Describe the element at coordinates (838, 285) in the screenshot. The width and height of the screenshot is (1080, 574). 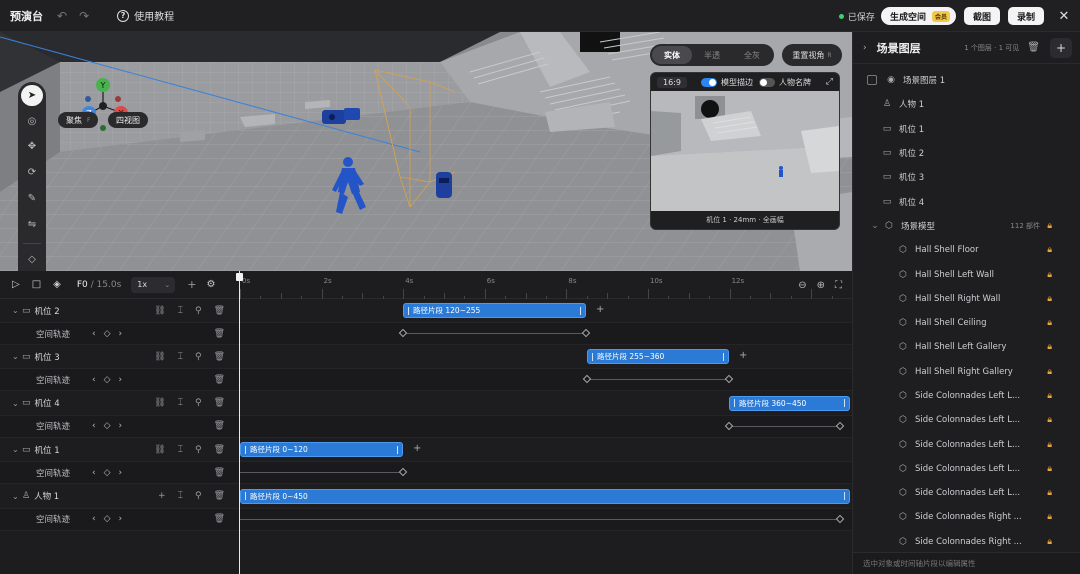
I see `fit-icon: ⛶` at that location.